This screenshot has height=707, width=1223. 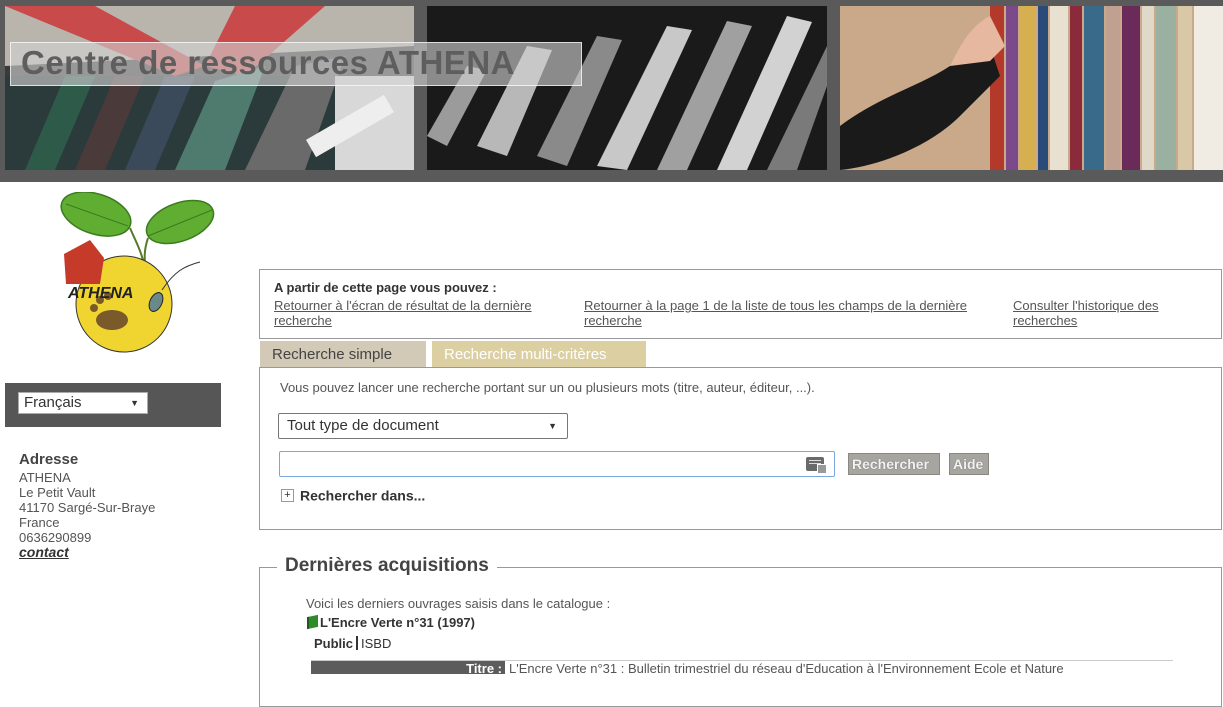 What do you see at coordinates (343, 354) in the screenshot?
I see `tab-simple-search: Recherche simple` at bounding box center [343, 354].